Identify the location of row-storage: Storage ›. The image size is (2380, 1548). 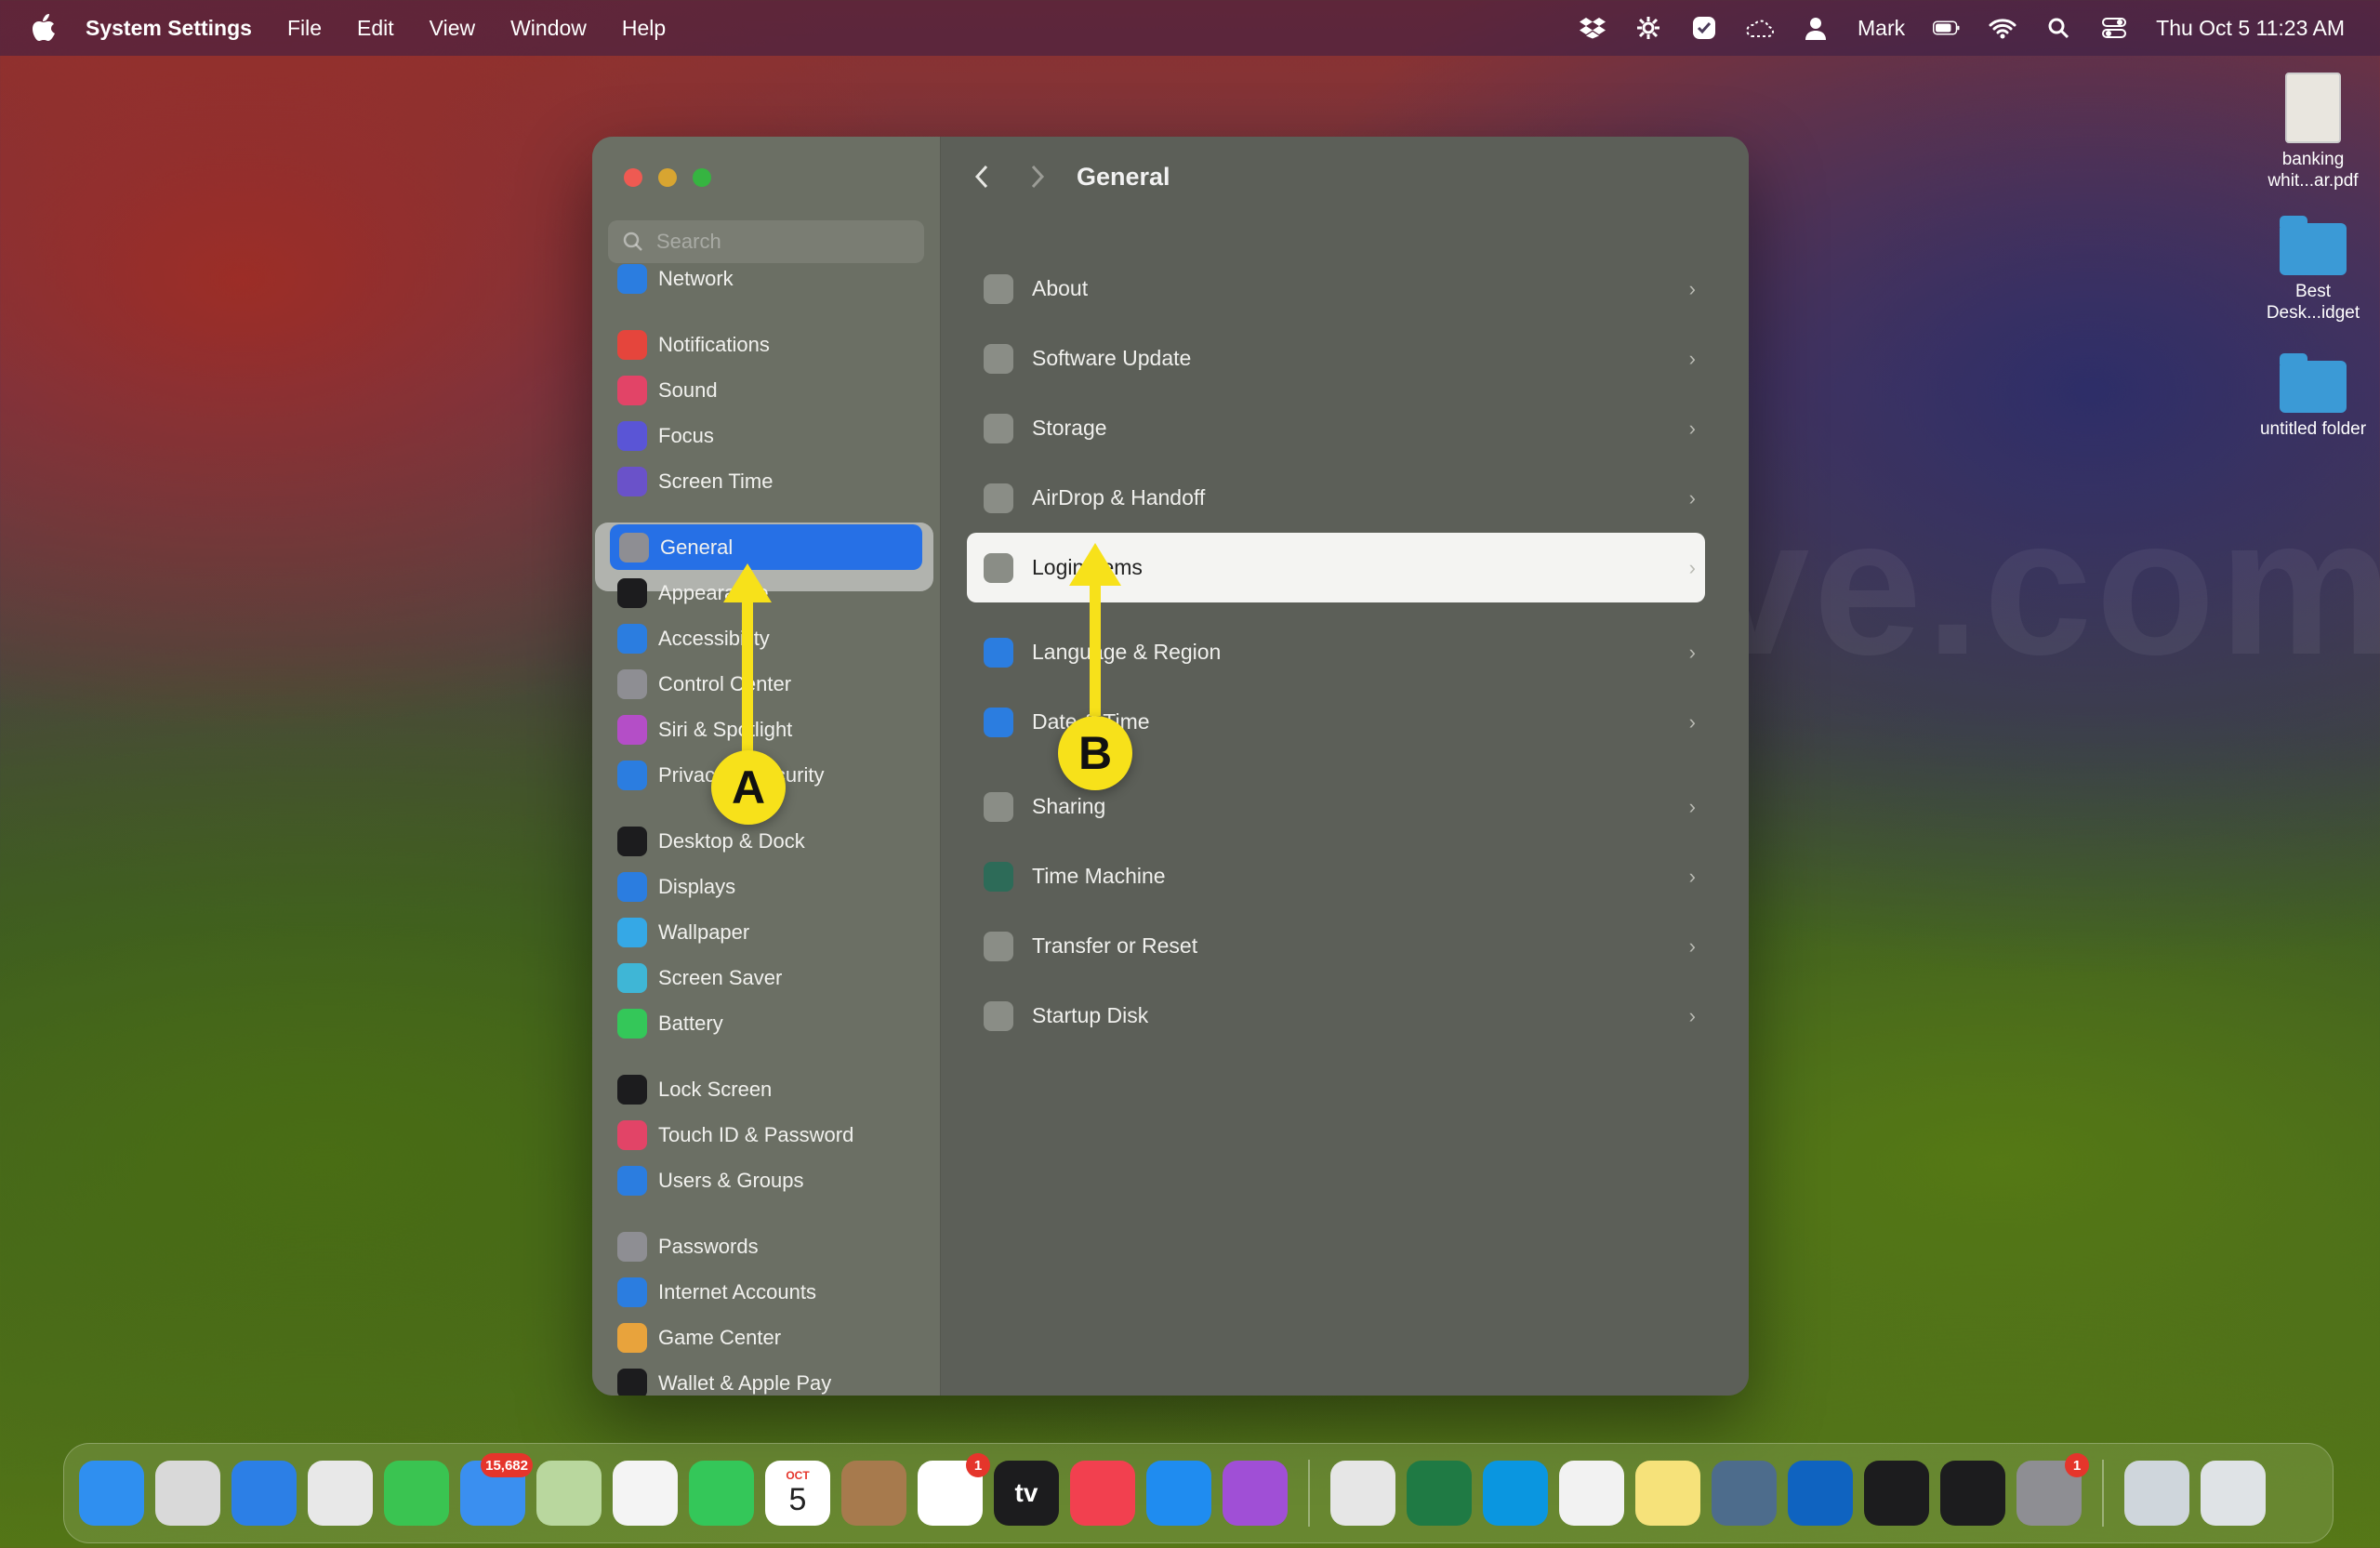
(1336, 428).